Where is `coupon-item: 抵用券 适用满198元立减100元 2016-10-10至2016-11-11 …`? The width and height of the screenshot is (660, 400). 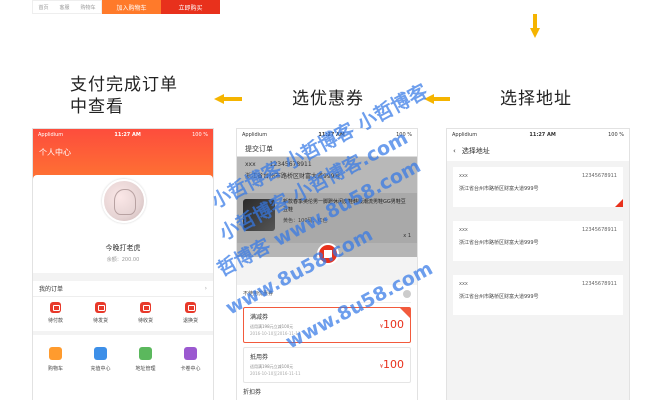
coupon-item: 抵用券 适用满198元立减100元 2016-10-10至2016-11-11 … is located at coordinates (327, 365).